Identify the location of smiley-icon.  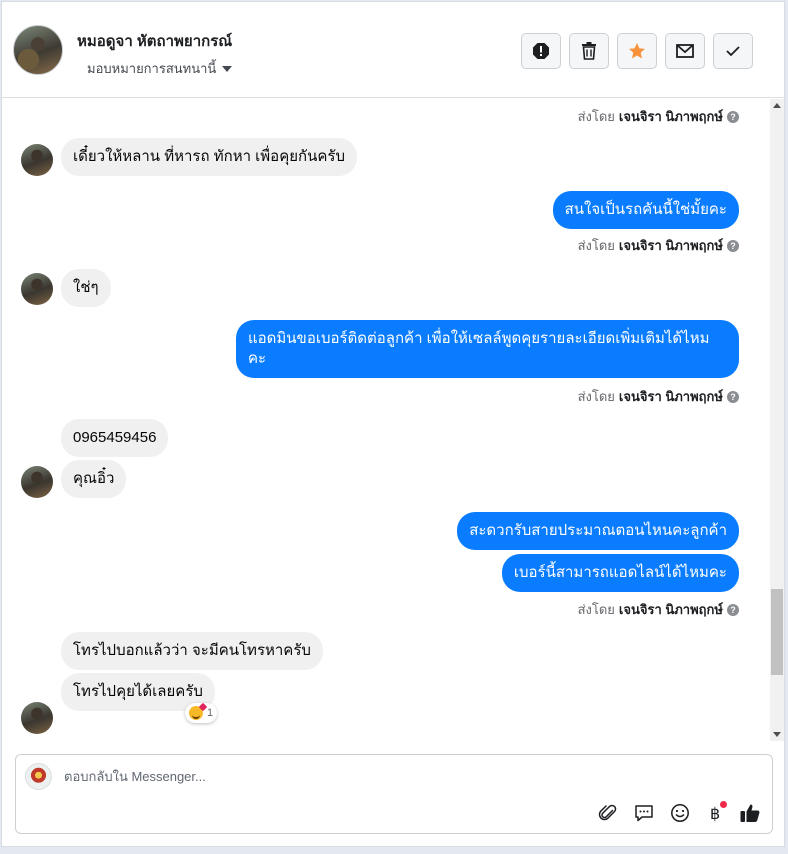
(680, 813).